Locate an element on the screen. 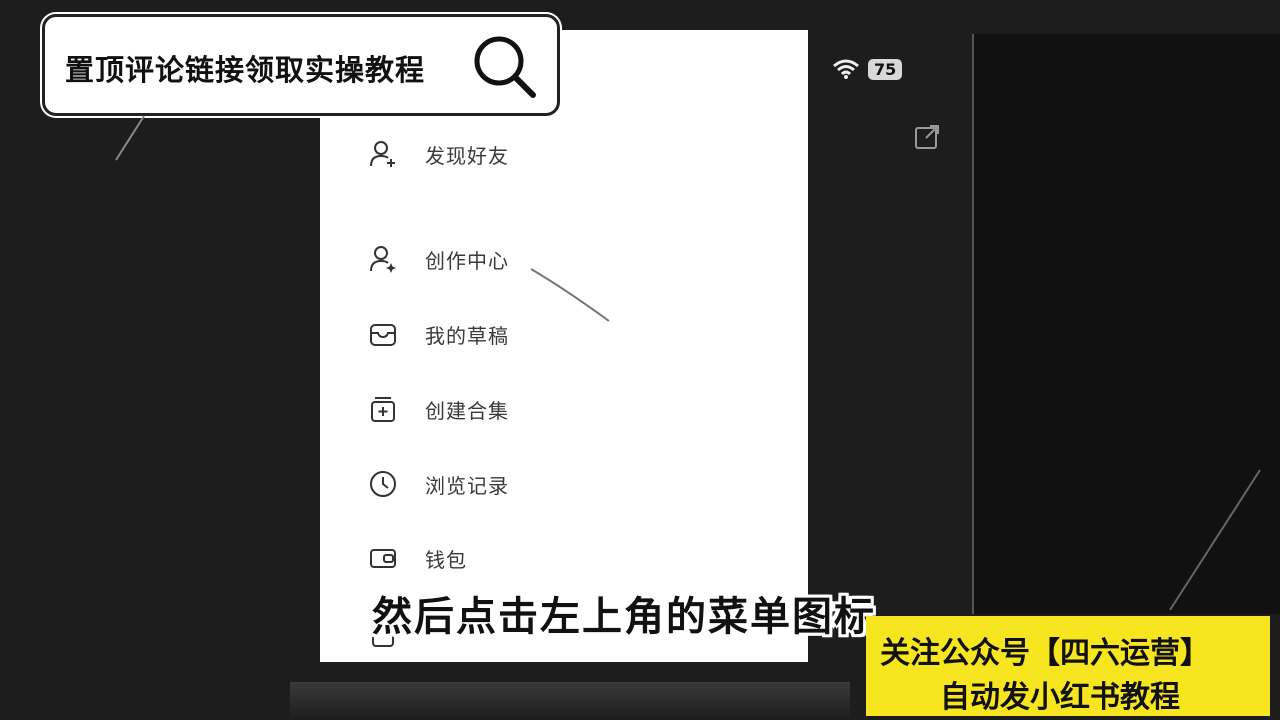 The image size is (1280, 720). menu-item-label: 创建合集 is located at coordinates (467, 410).